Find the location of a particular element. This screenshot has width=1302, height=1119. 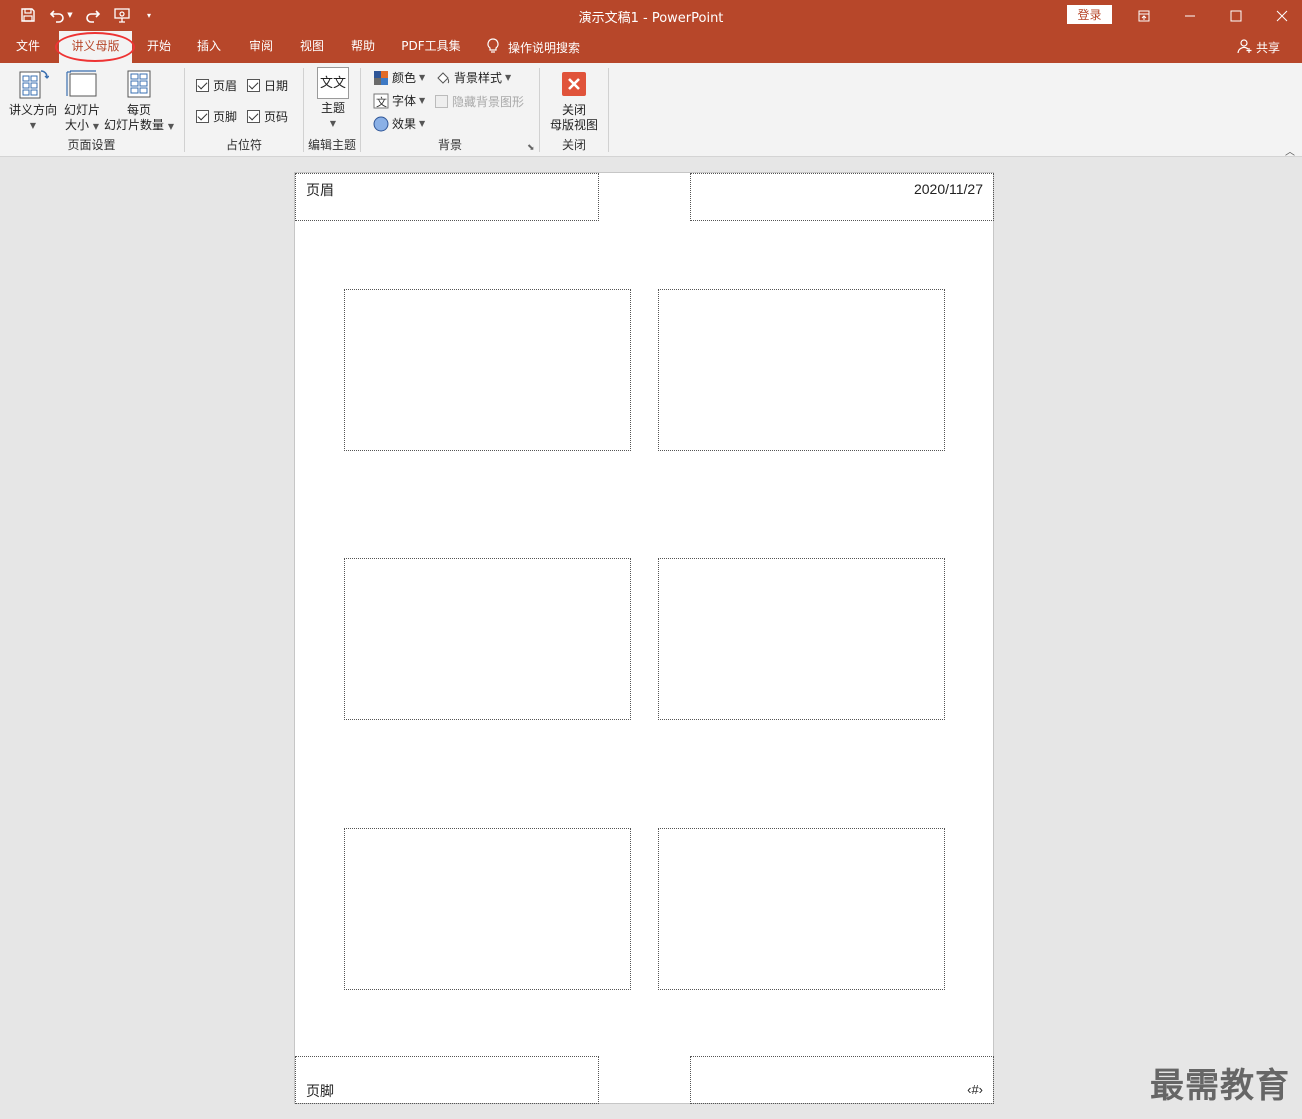

ribbon-display-options-icon is located at coordinates (1144, 15).